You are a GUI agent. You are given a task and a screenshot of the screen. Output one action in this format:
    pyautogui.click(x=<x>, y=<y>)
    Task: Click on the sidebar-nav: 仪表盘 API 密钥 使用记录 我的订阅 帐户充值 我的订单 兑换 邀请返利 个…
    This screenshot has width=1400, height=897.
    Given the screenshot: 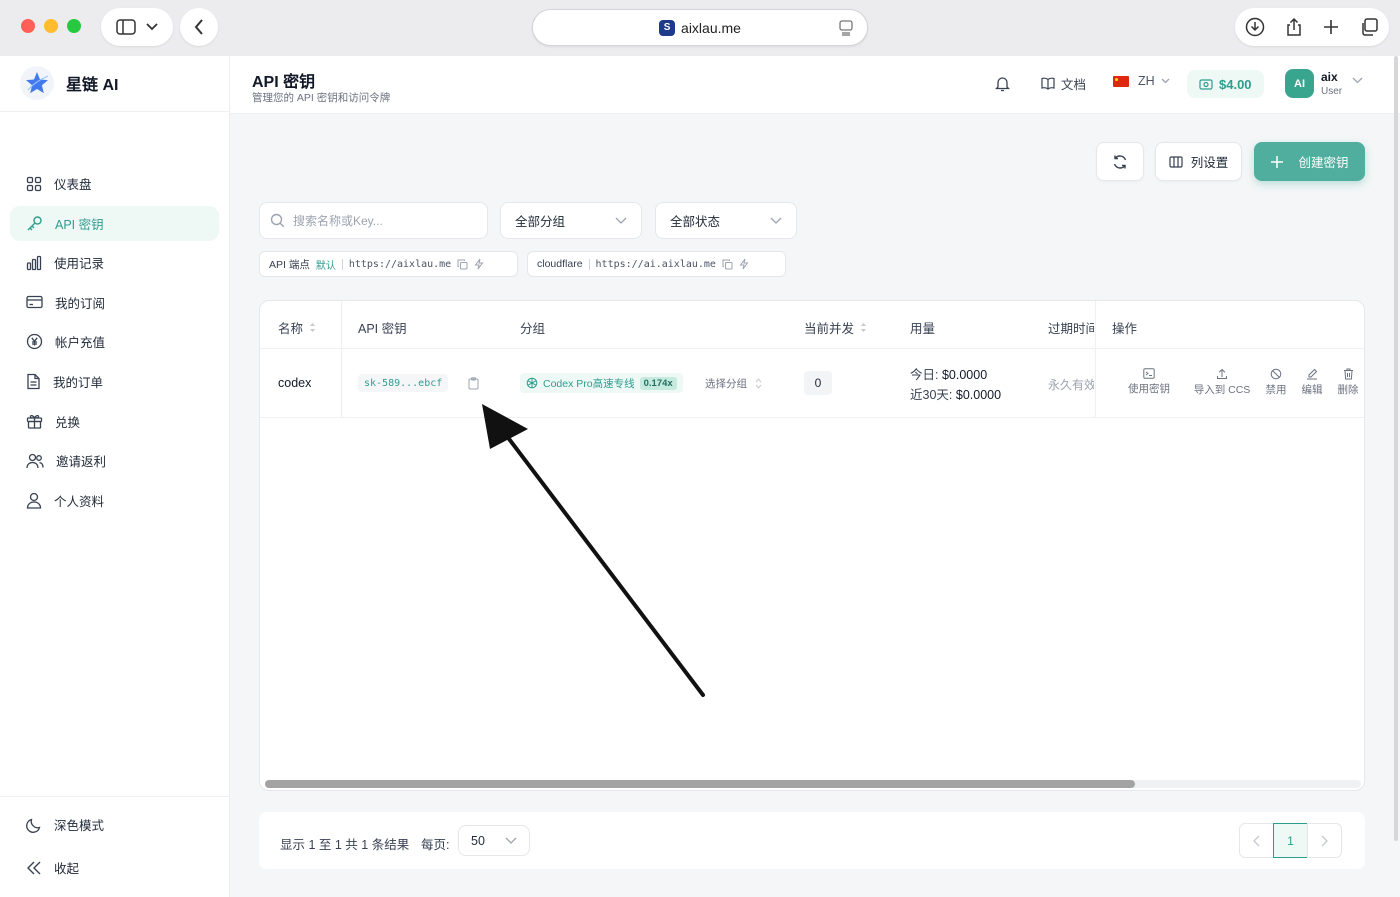 What is the action you would take?
    pyautogui.click(x=114, y=344)
    